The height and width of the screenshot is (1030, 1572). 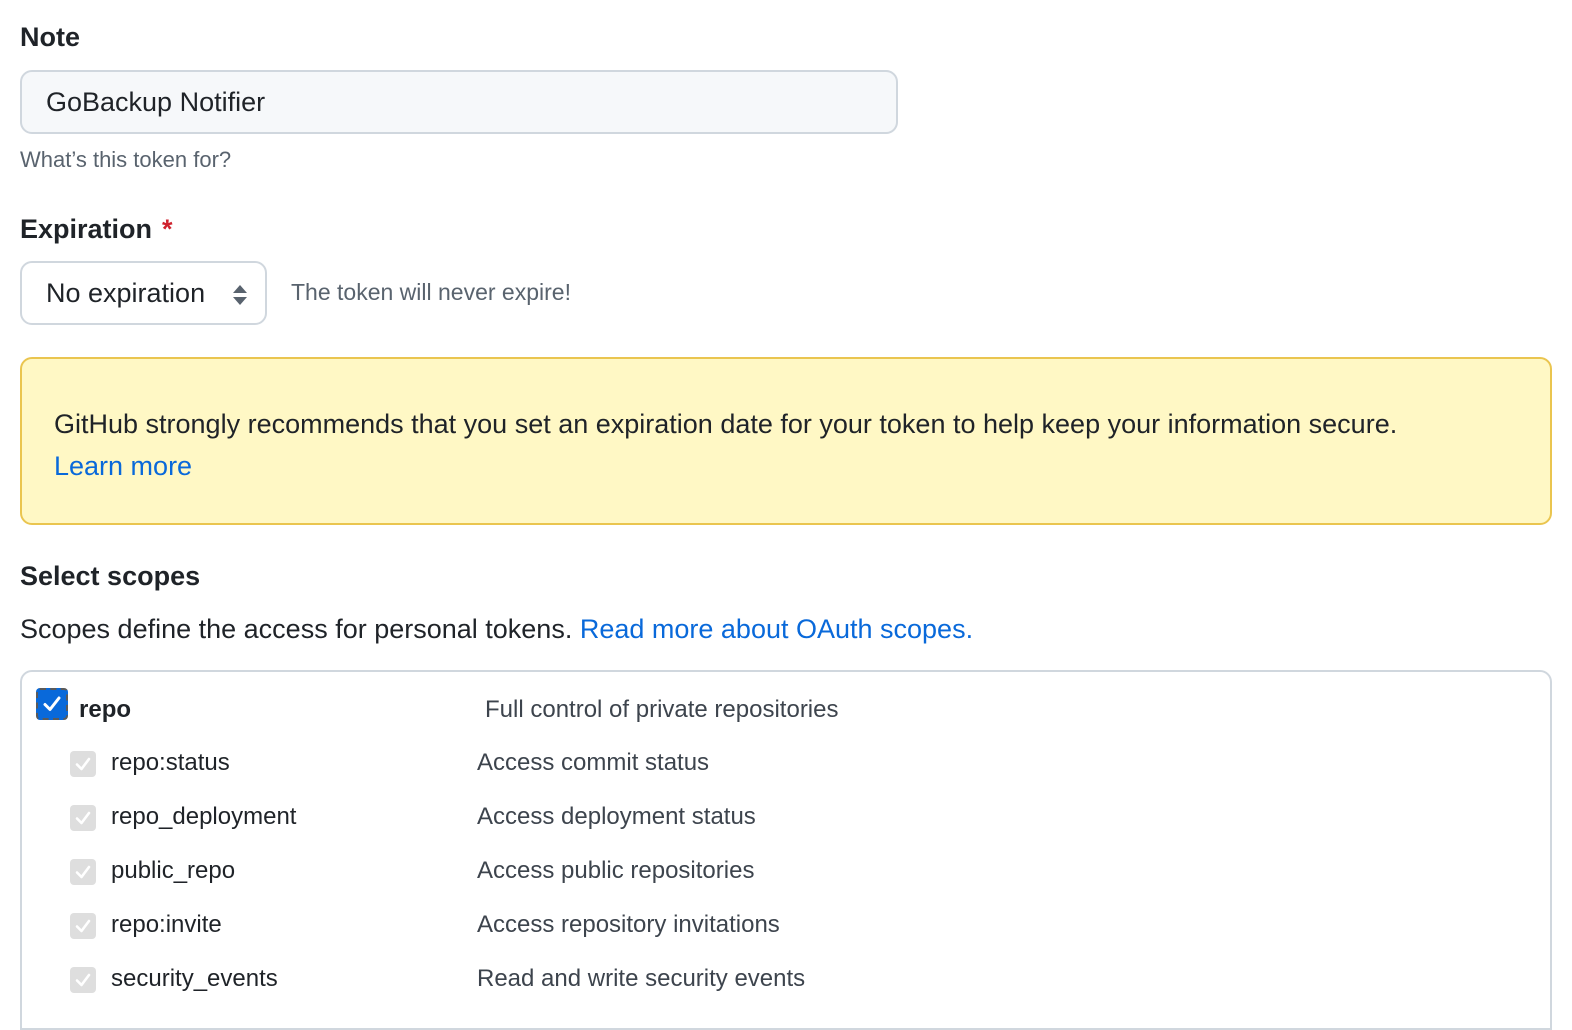 I want to click on scope-row-repo-deployment: repo_deployment Access deployment status, so click(x=786, y=829).